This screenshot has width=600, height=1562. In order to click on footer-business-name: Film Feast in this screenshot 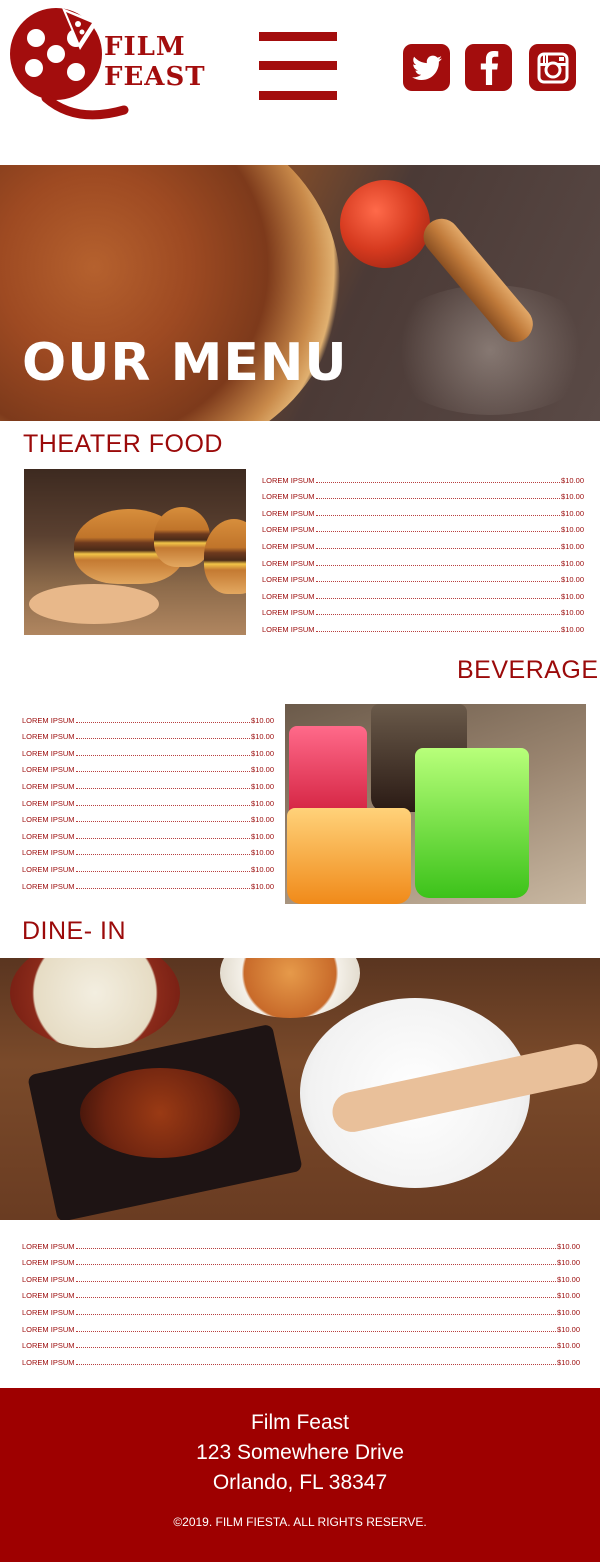, I will do `click(299, 1422)`.